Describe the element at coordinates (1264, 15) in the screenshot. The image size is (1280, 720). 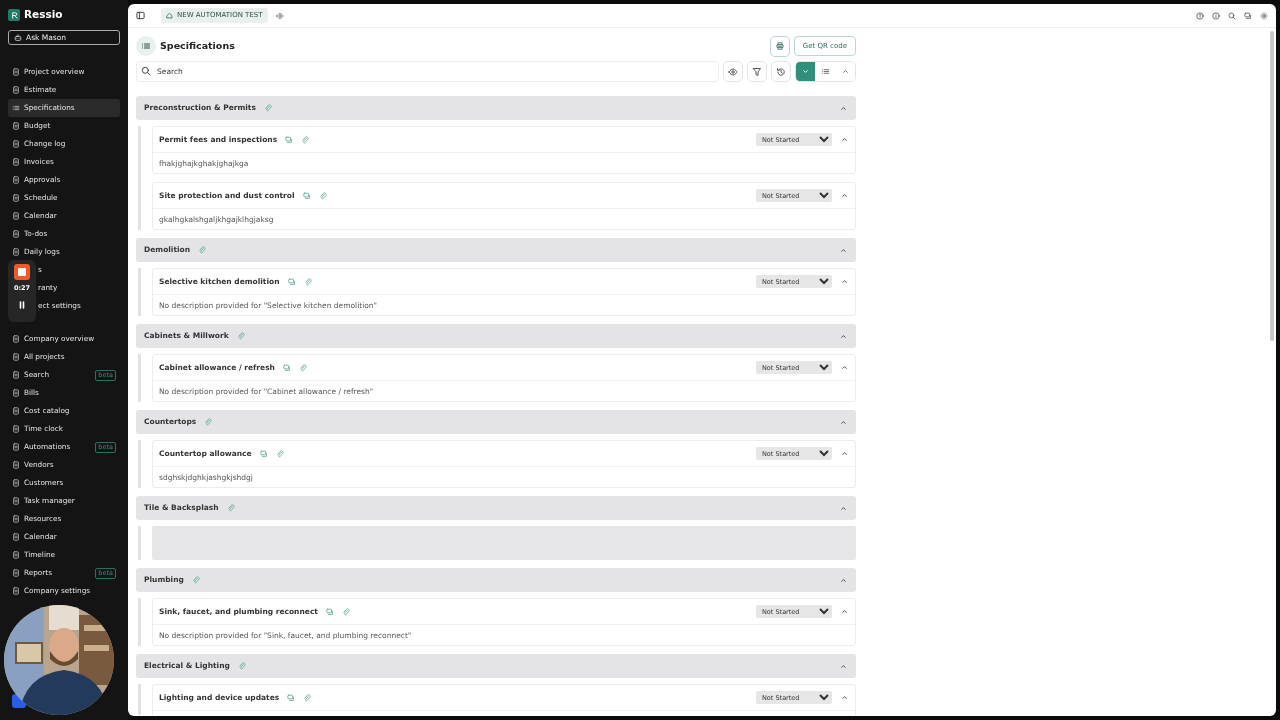
I see `gear-icon` at that location.